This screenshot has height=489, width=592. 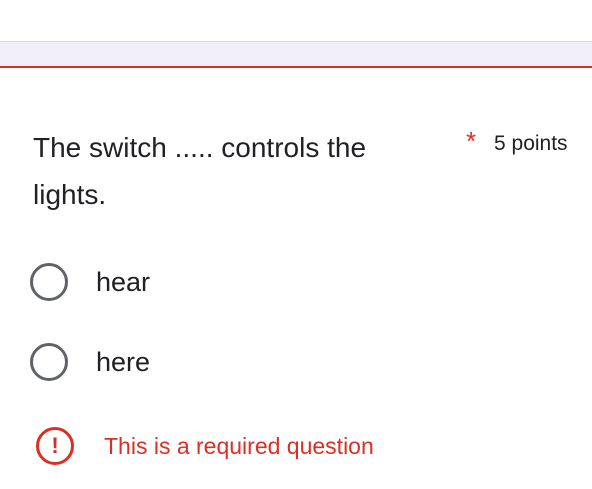 I want to click on radio-option-here: here, so click(x=180, y=362).